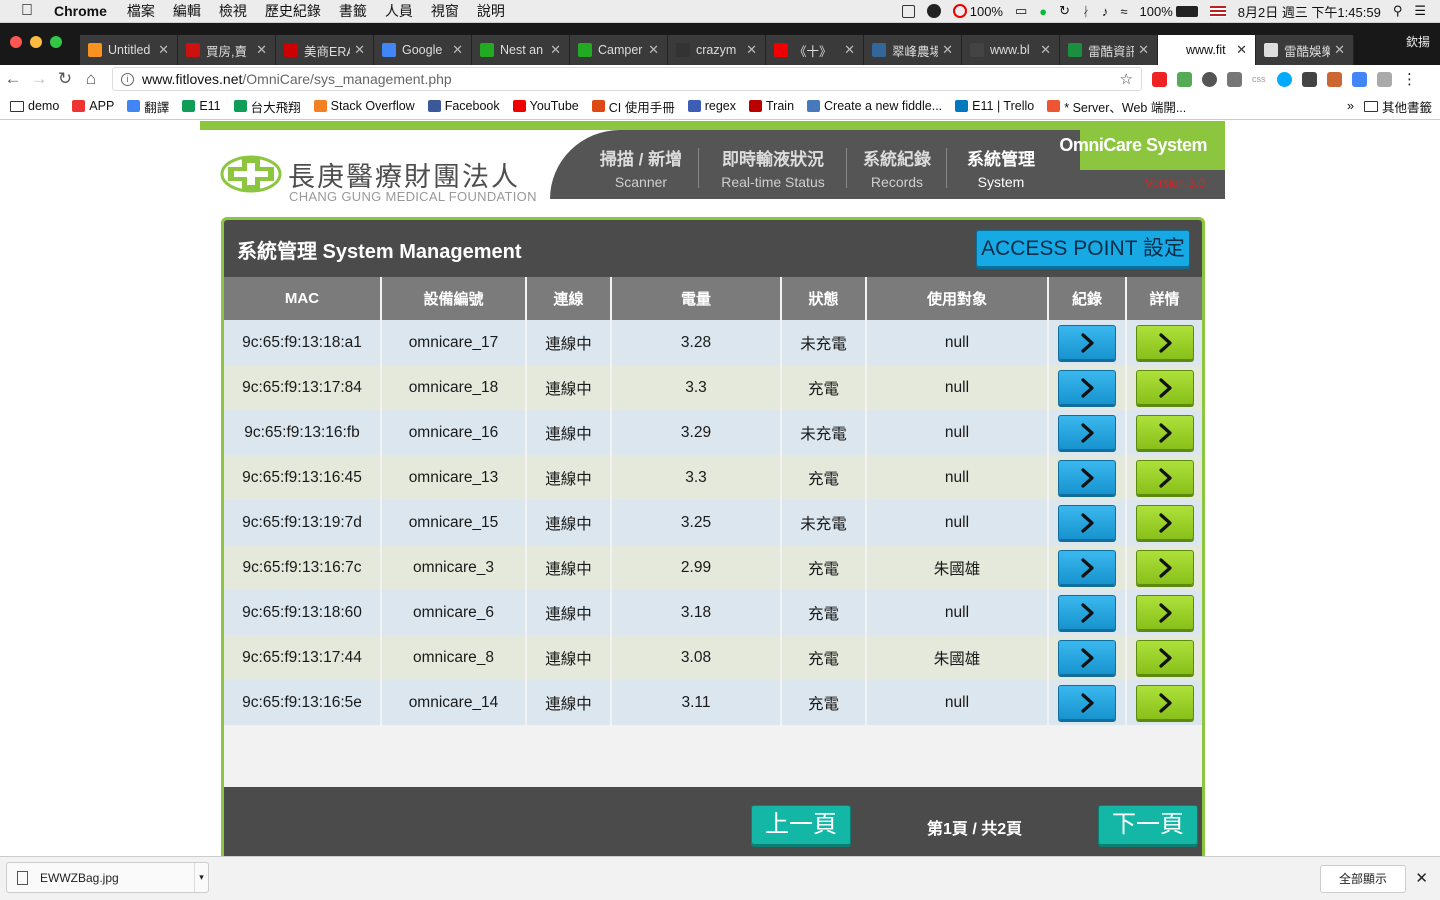 This screenshot has height=900, width=1440. What do you see at coordinates (56, 42) in the screenshot?
I see `zoom-window-button` at bounding box center [56, 42].